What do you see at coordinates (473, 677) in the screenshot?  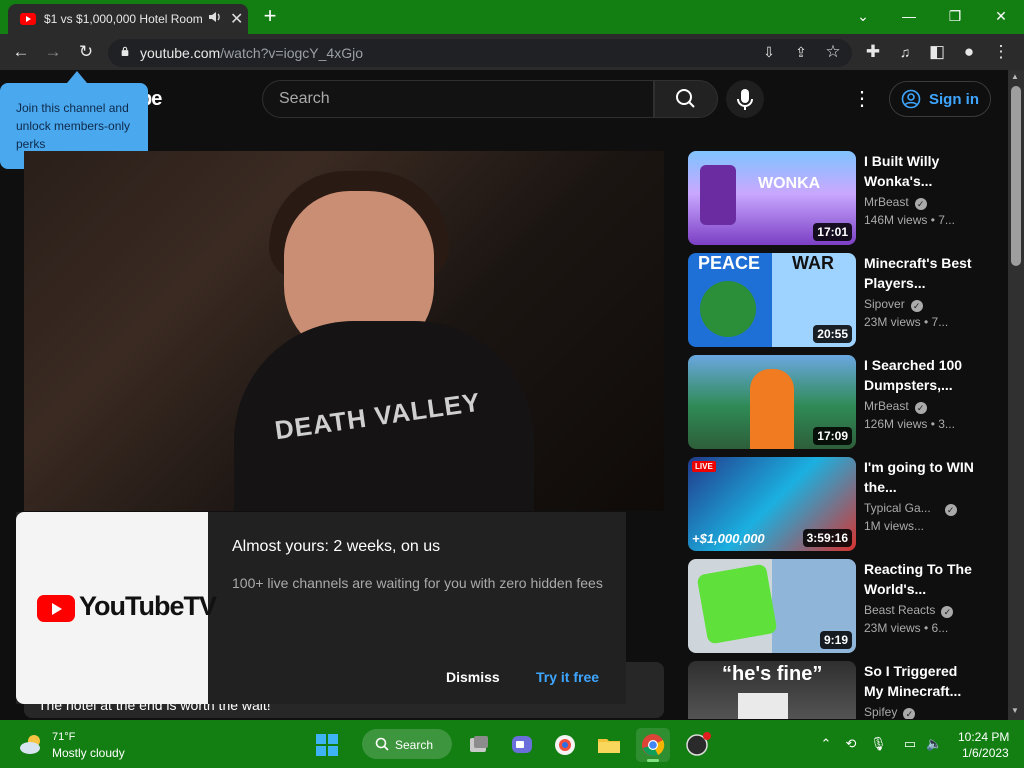 I see `dismiss-button: Dismiss` at bounding box center [473, 677].